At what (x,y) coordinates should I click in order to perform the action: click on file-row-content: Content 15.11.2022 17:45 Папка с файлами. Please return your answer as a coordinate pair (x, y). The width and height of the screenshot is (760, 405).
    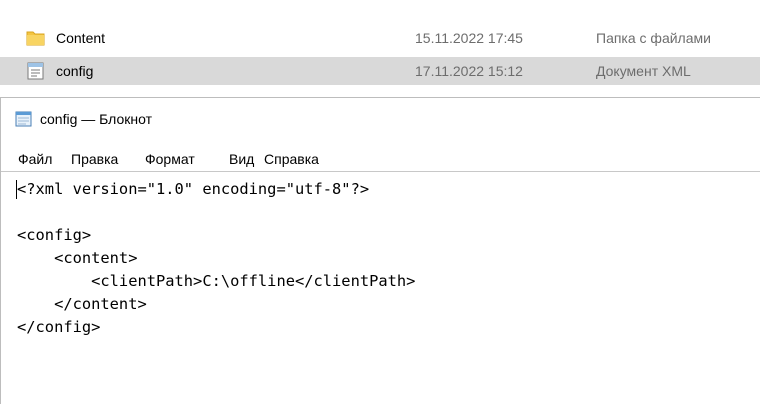
    Looking at the image, I should click on (380, 38).